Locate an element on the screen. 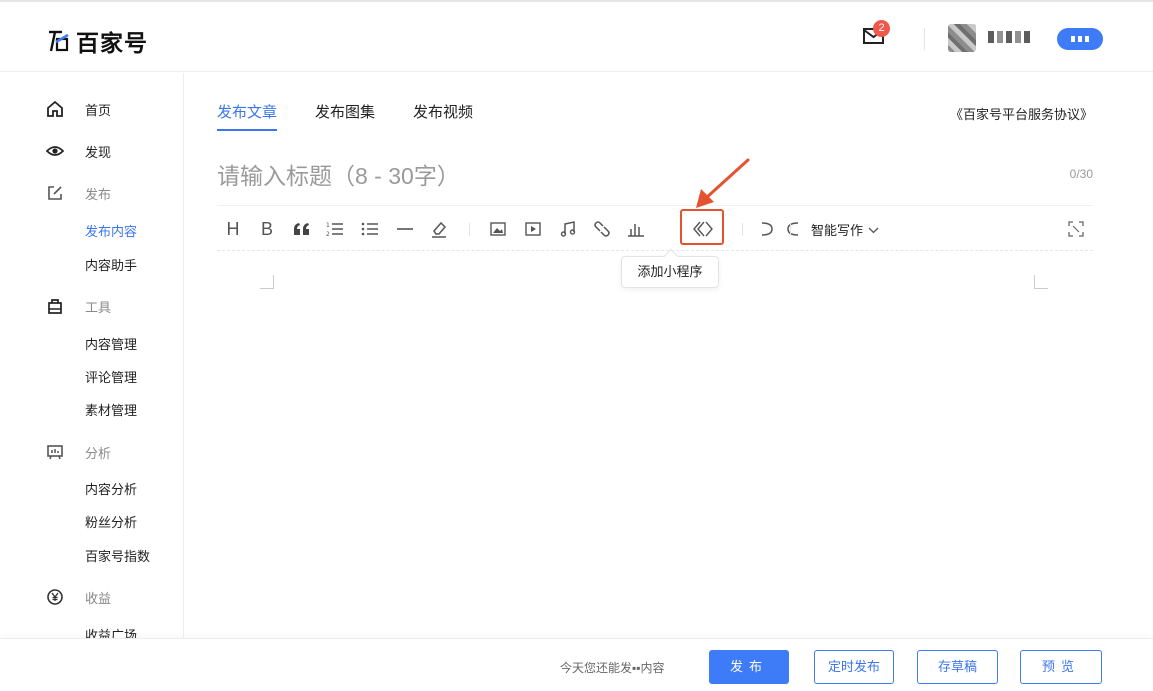 This screenshot has height=691, width=1153. sidebar-item-label: 素材管理 is located at coordinates (111, 410).